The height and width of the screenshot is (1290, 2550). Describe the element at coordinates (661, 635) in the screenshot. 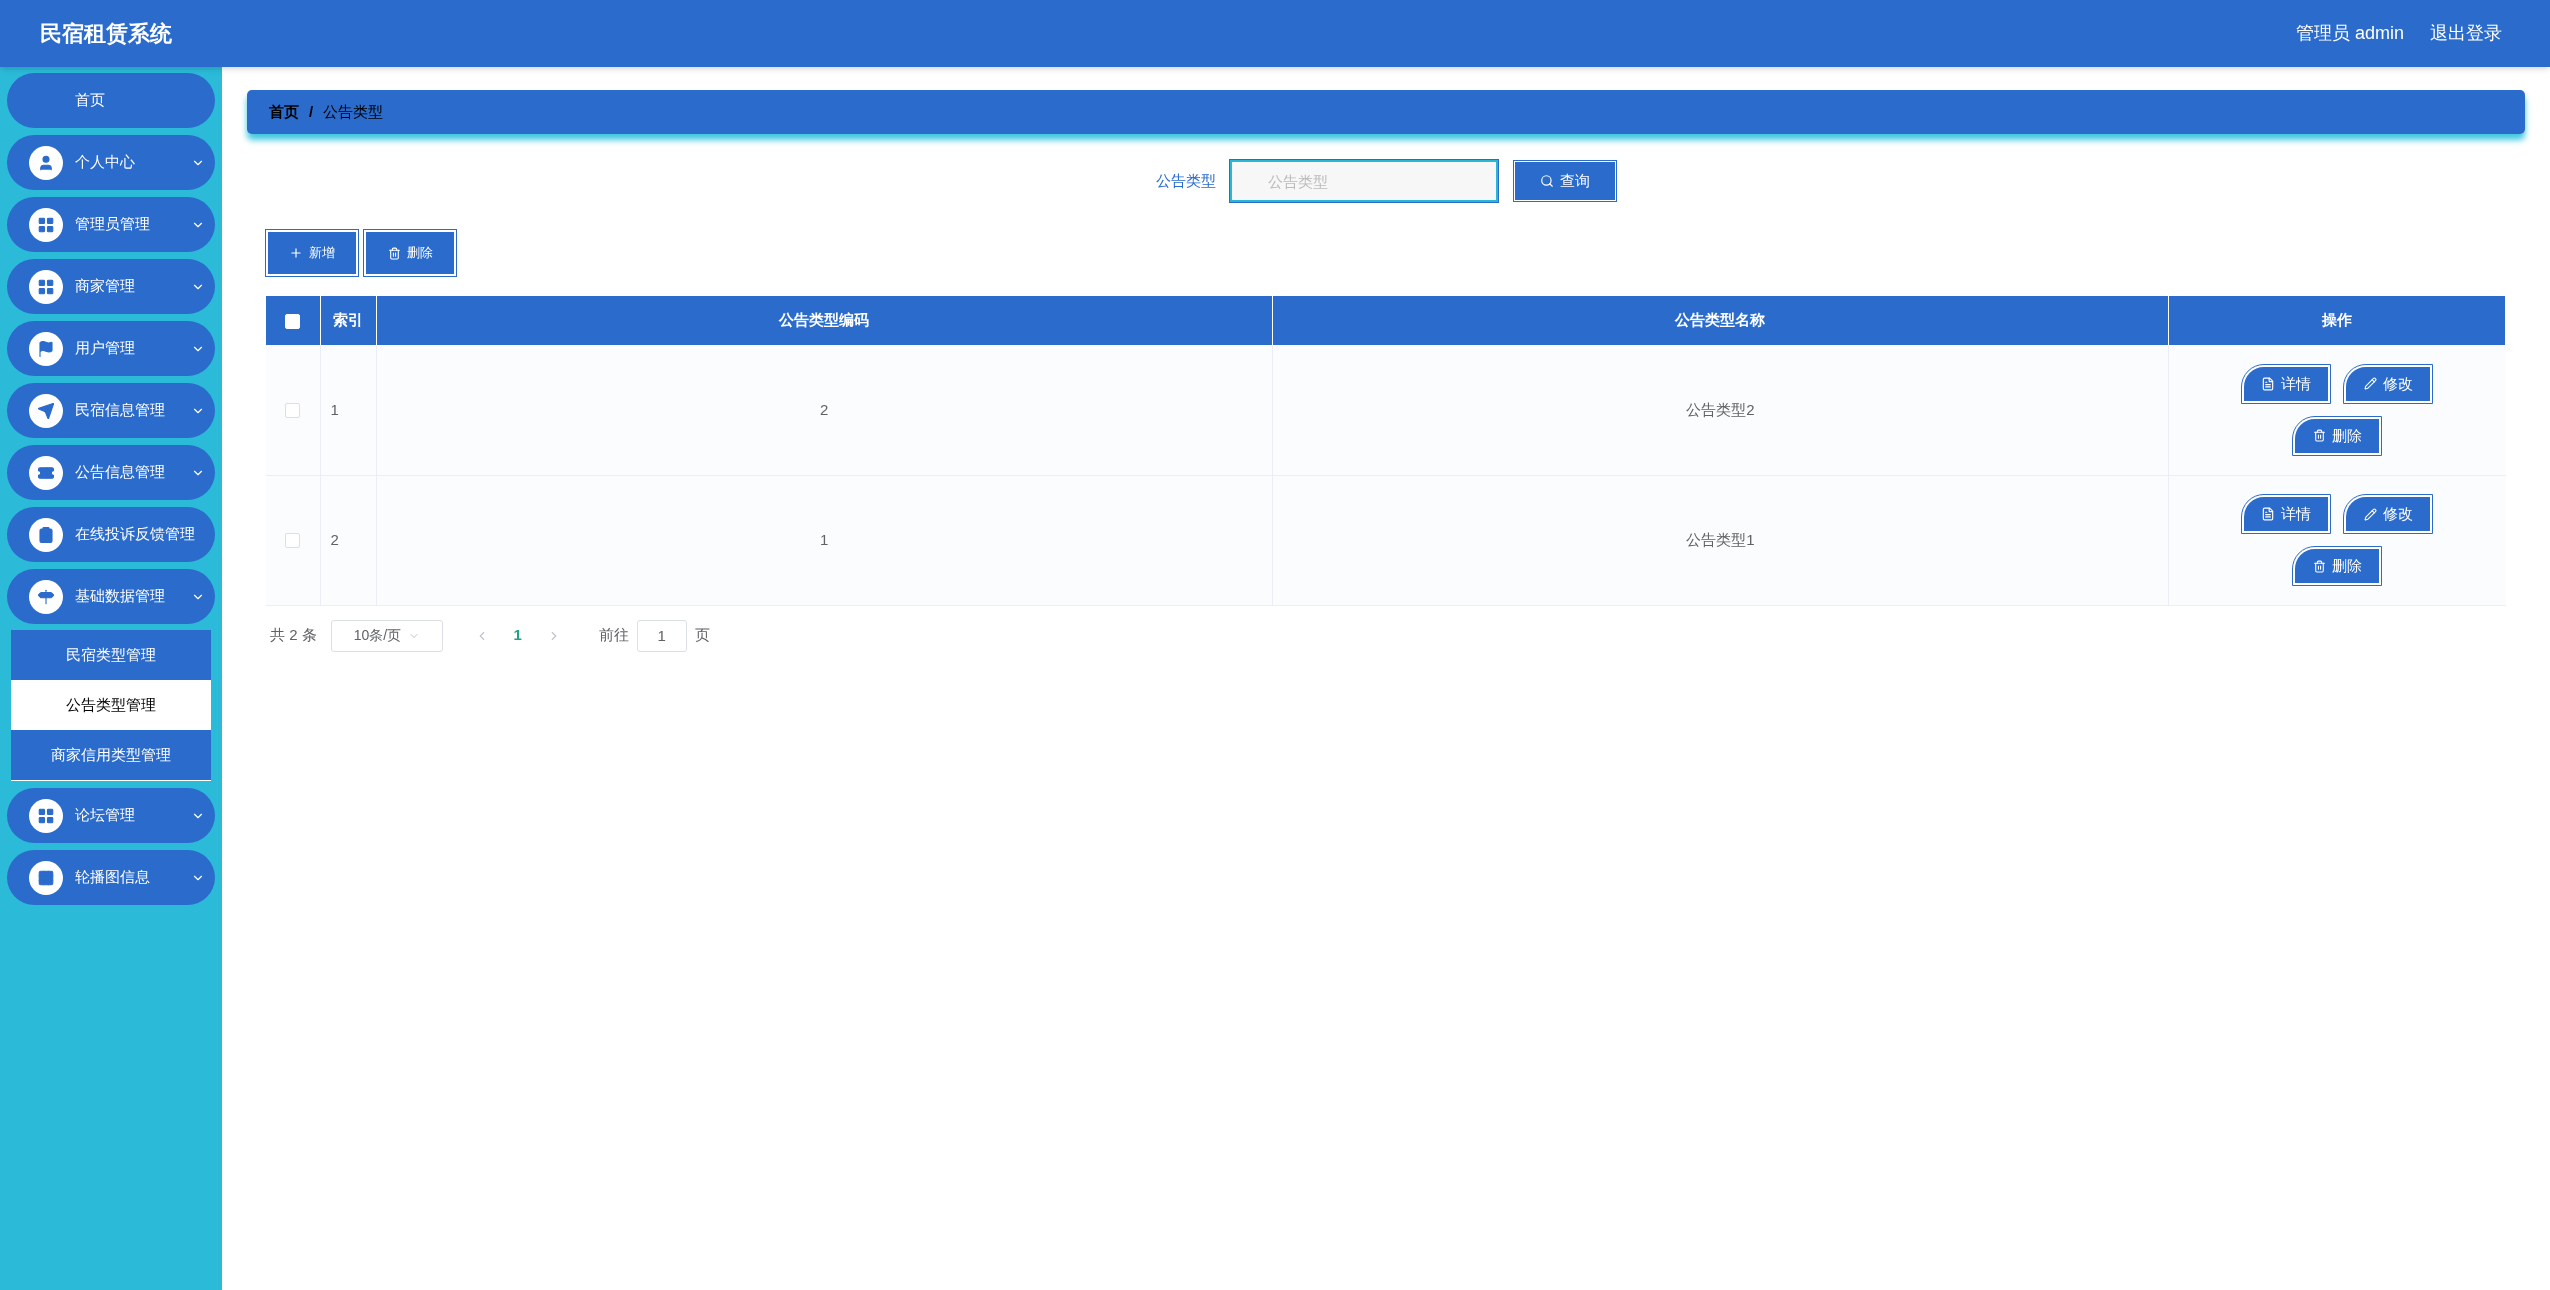

I see `goto-page-field: 1` at that location.